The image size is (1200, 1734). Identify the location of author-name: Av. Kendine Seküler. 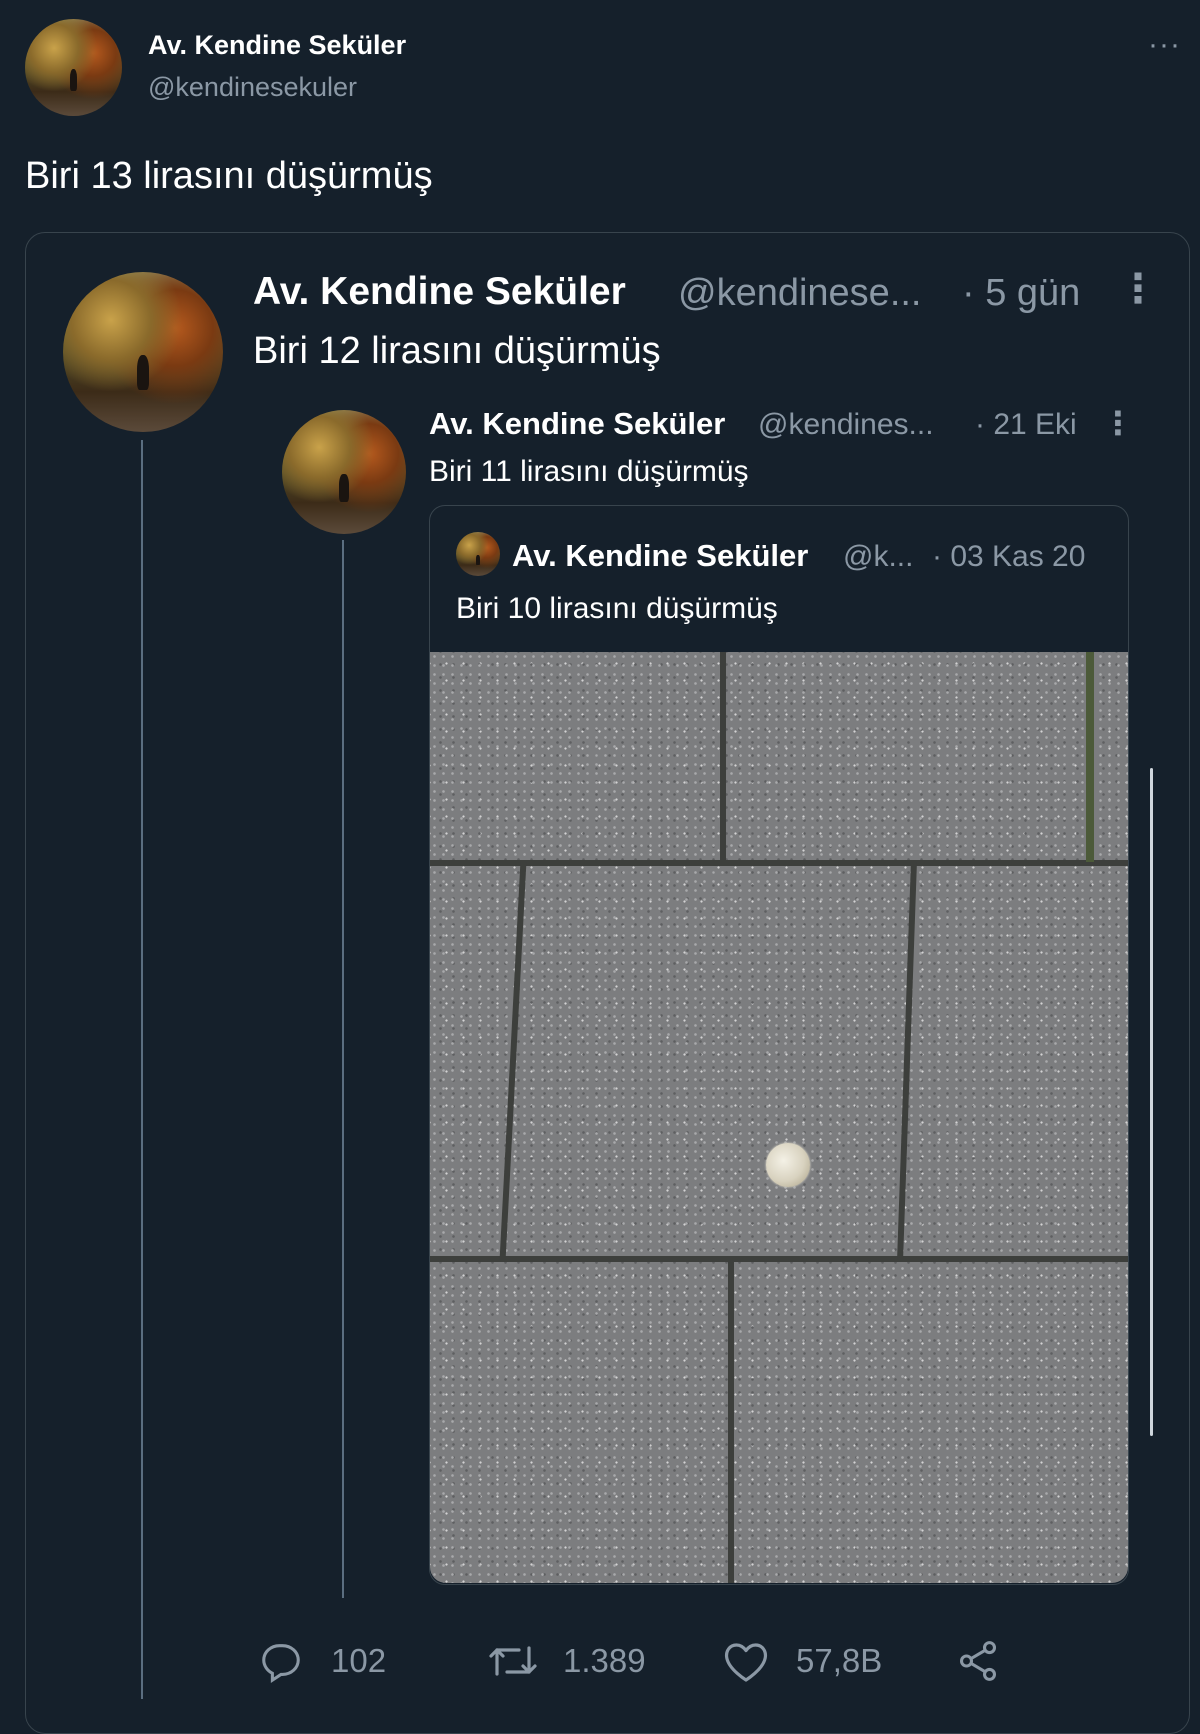
(277, 45).